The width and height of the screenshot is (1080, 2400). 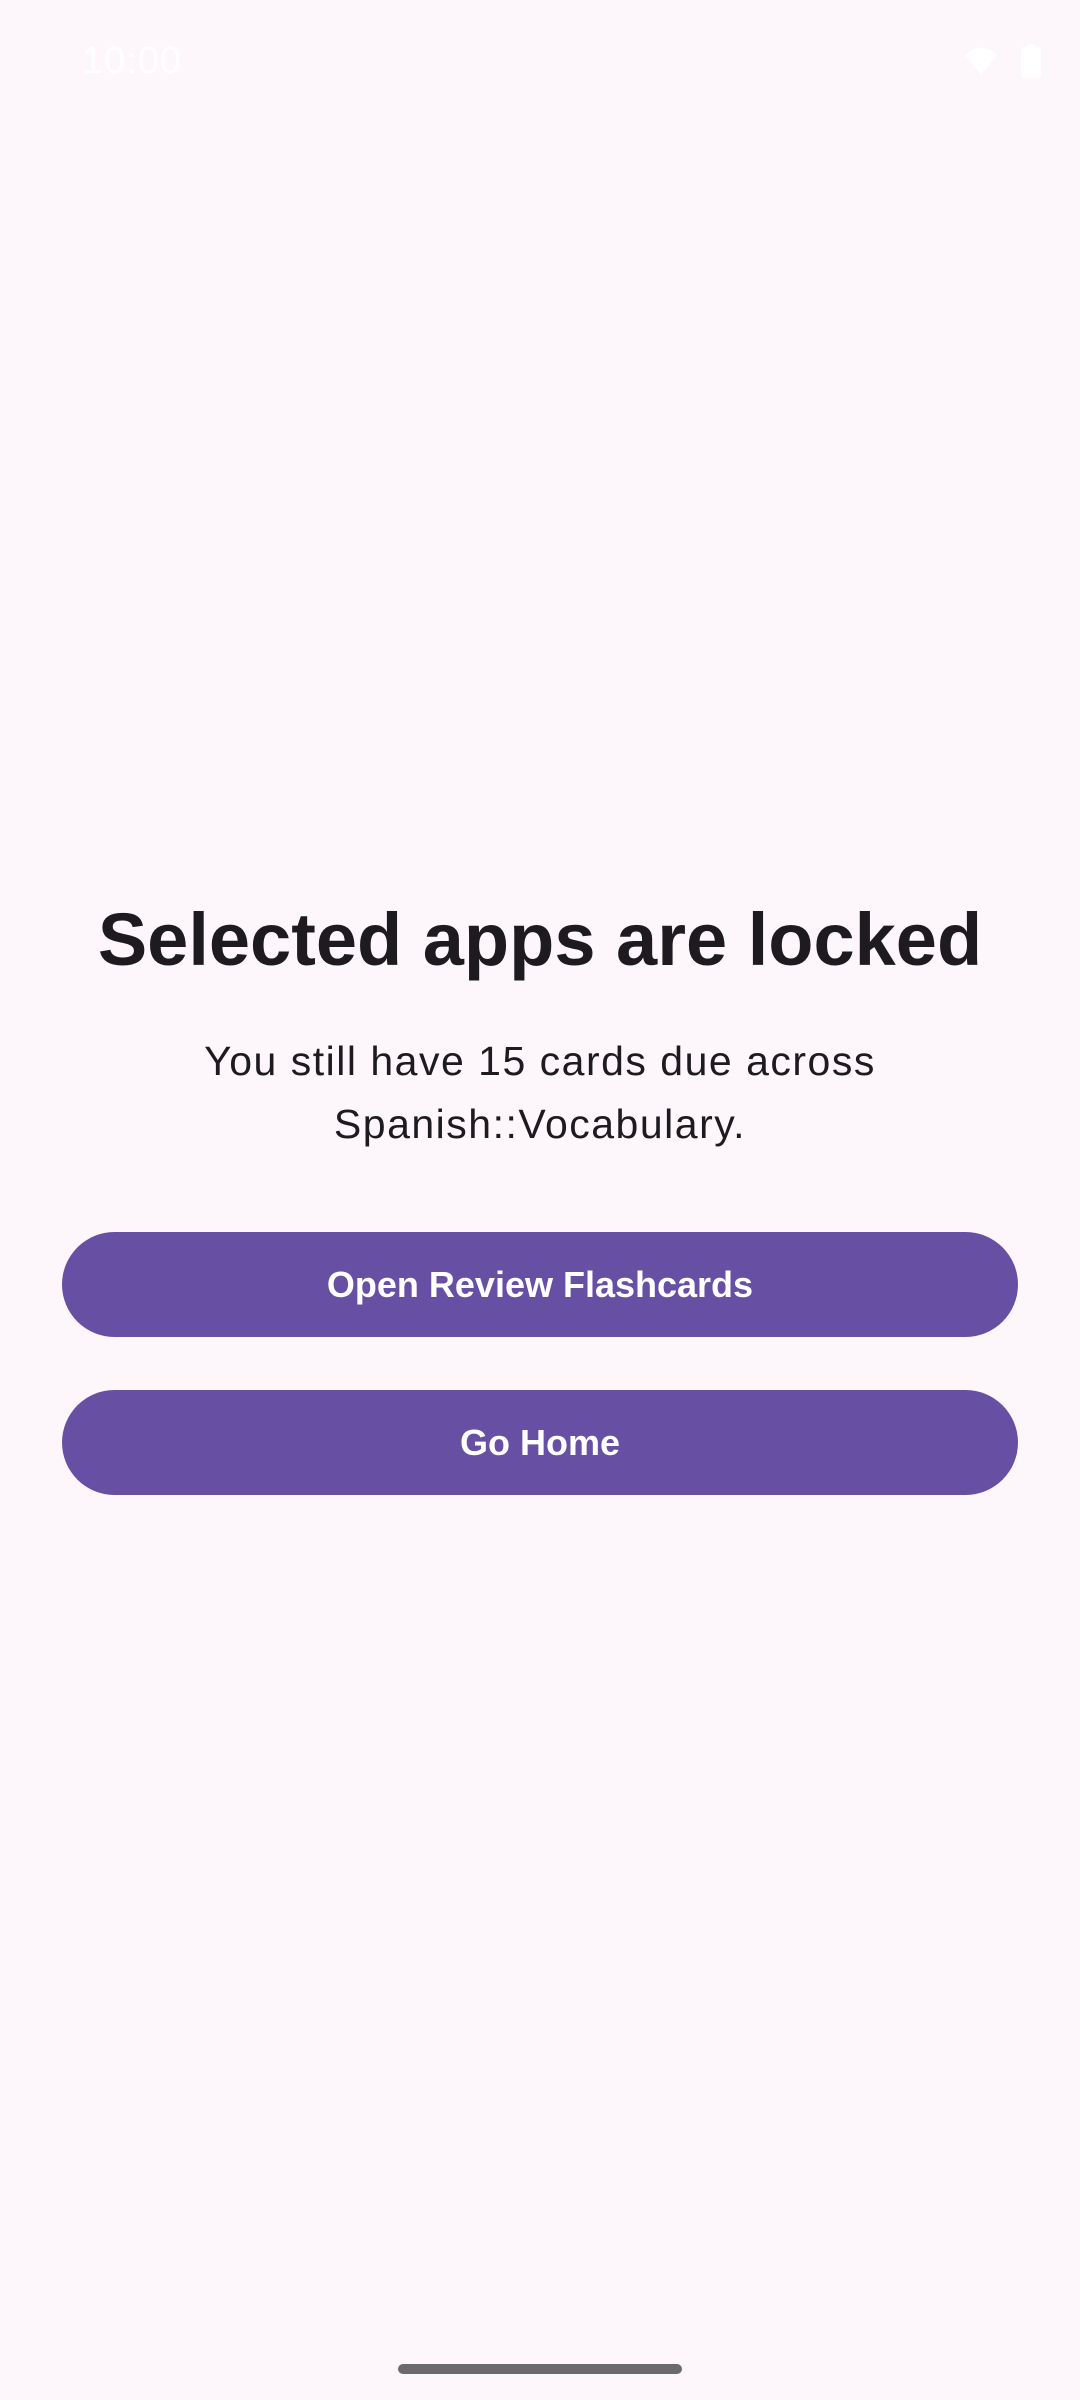 I want to click on open-review-flashcards-button: Open Review Flashcards, so click(x=540, y=1284).